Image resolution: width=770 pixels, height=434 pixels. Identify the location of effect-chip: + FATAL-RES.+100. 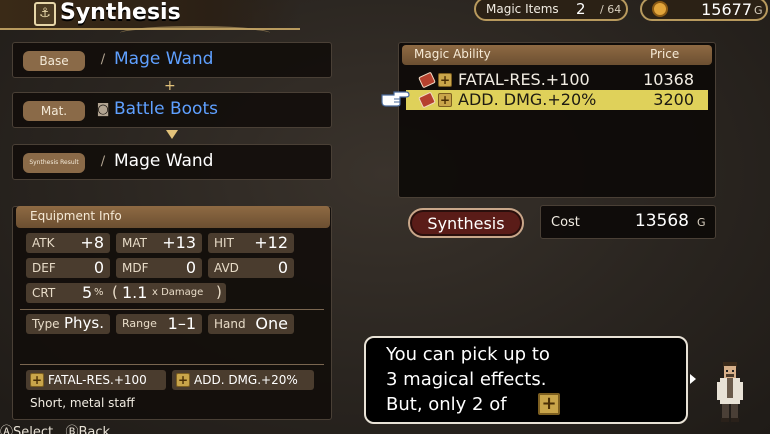
(96, 380).